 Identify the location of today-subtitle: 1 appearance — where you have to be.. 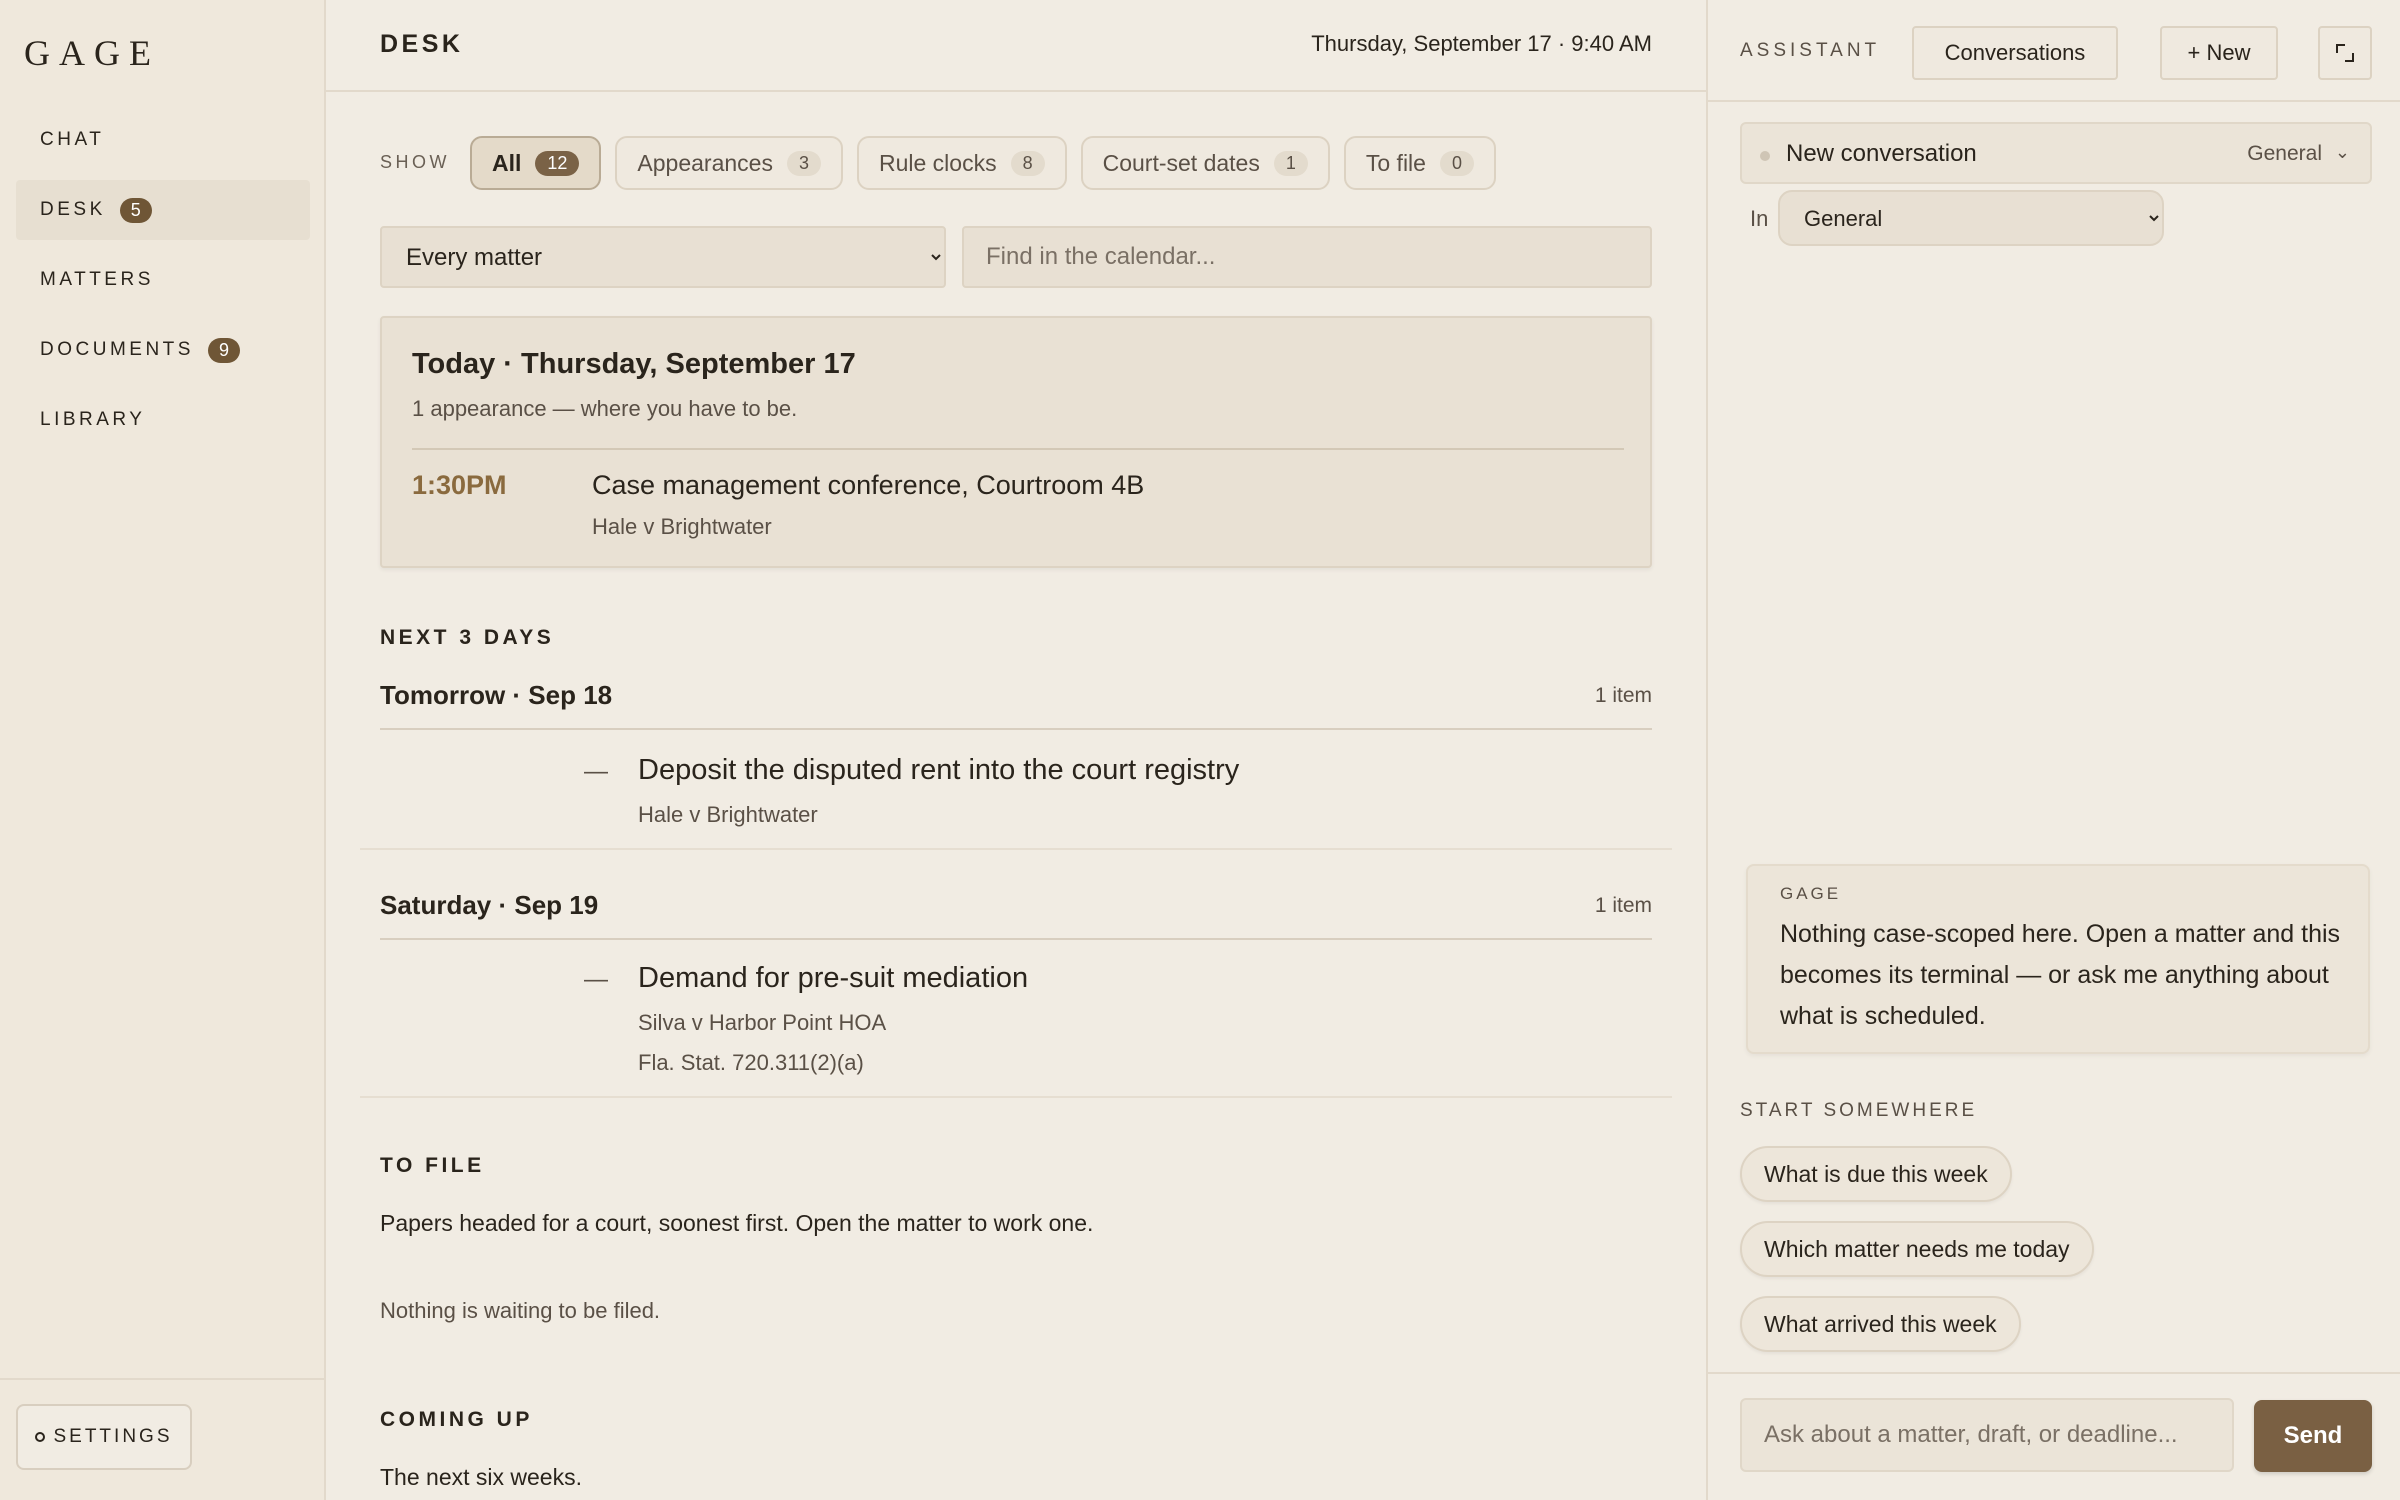
(605, 408).